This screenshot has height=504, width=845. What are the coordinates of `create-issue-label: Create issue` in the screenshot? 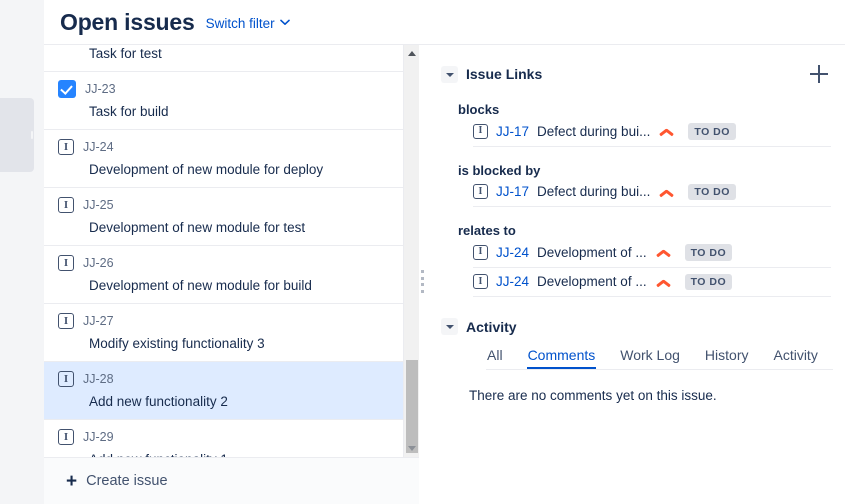 It's located at (127, 481).